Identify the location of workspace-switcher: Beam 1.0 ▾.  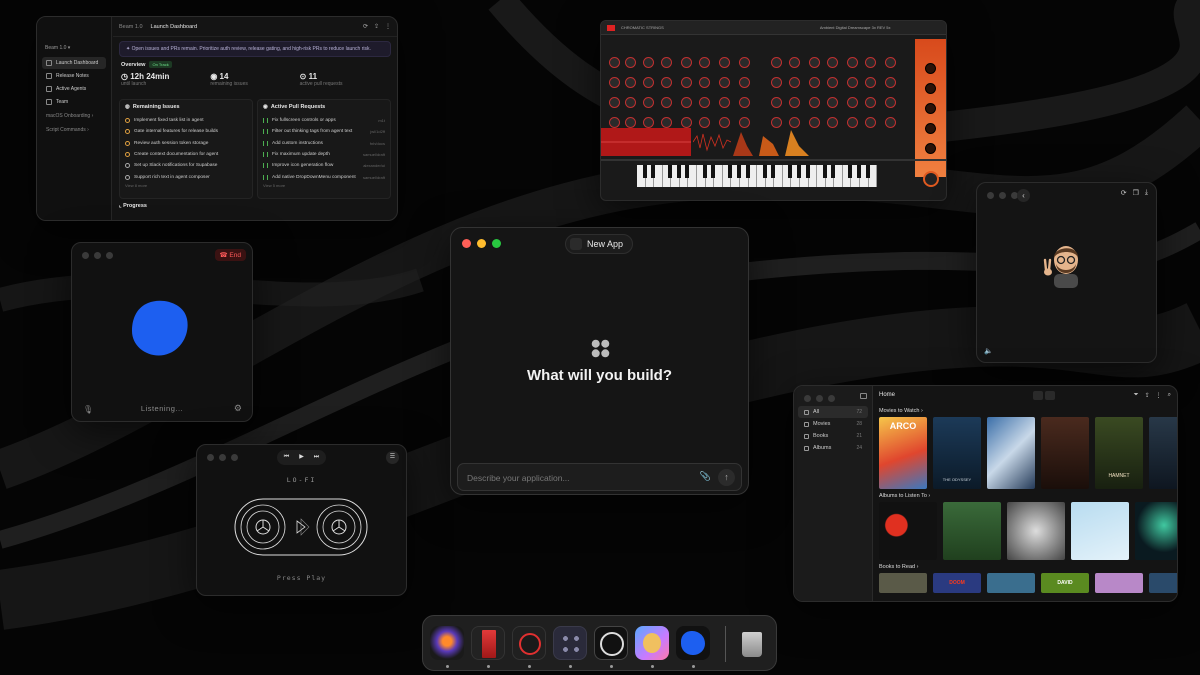
(74, 48).